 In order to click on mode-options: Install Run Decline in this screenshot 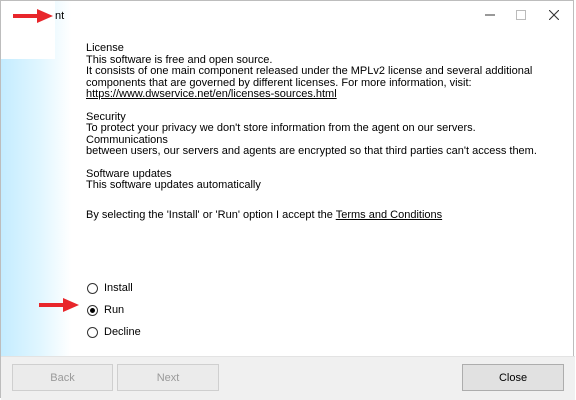, I will do `click(114, 310)`.